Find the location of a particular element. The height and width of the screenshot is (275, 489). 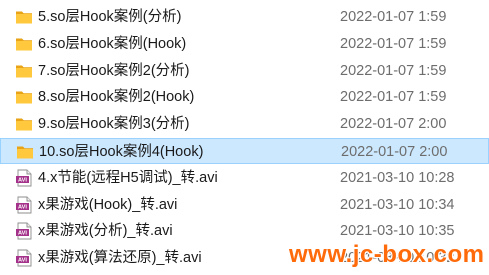

folder-row: 7.so层Hook案例2(分析) 2022-01-07 1:59 is located at coordinates (244, 71).